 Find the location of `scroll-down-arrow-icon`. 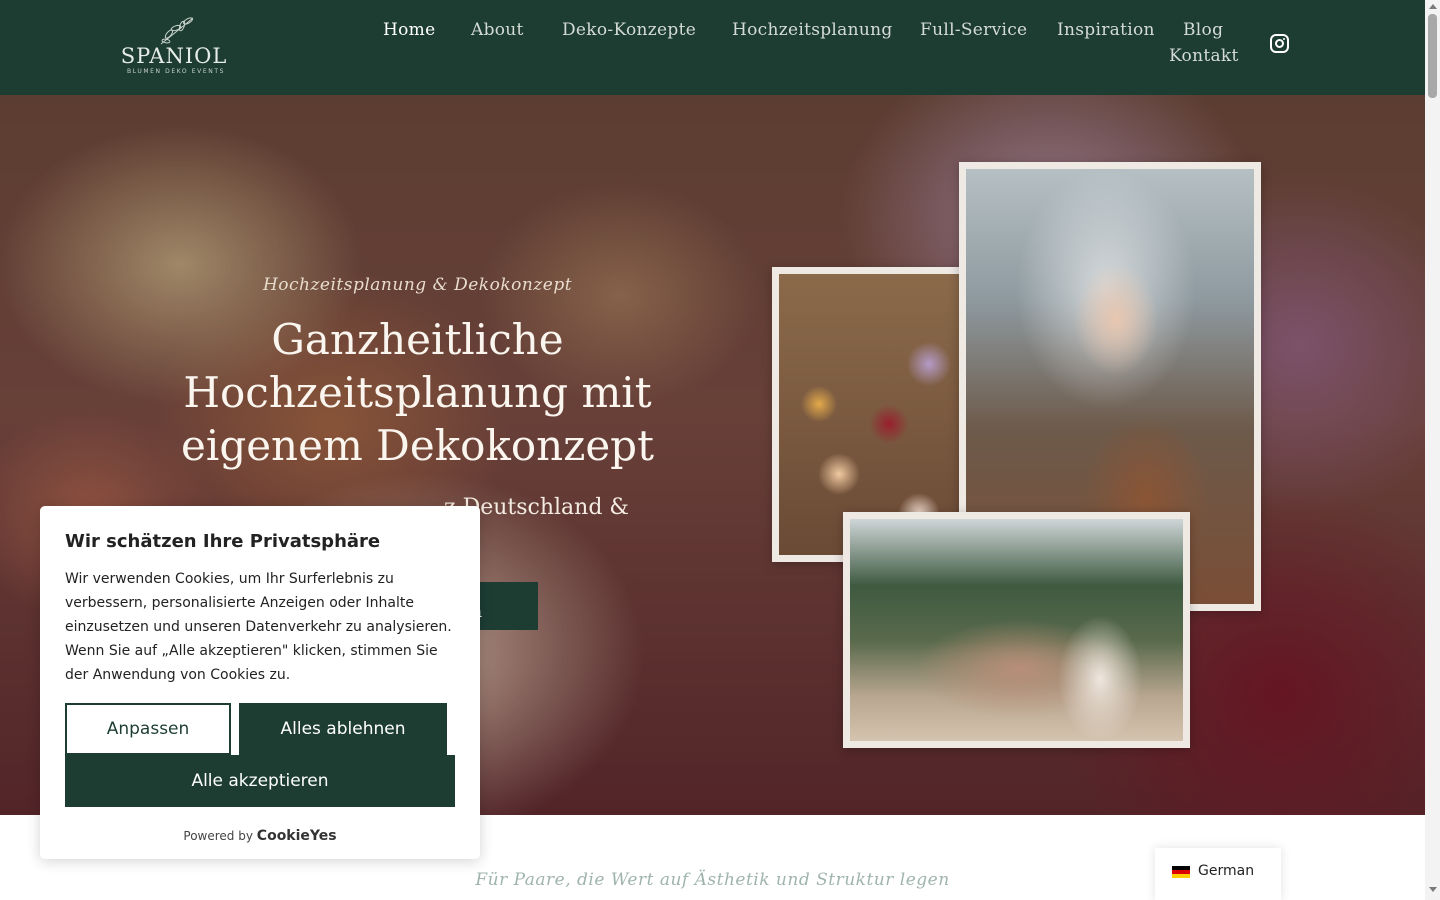

scroll-down-arrow-icon is located at coordinates (1433, 889).